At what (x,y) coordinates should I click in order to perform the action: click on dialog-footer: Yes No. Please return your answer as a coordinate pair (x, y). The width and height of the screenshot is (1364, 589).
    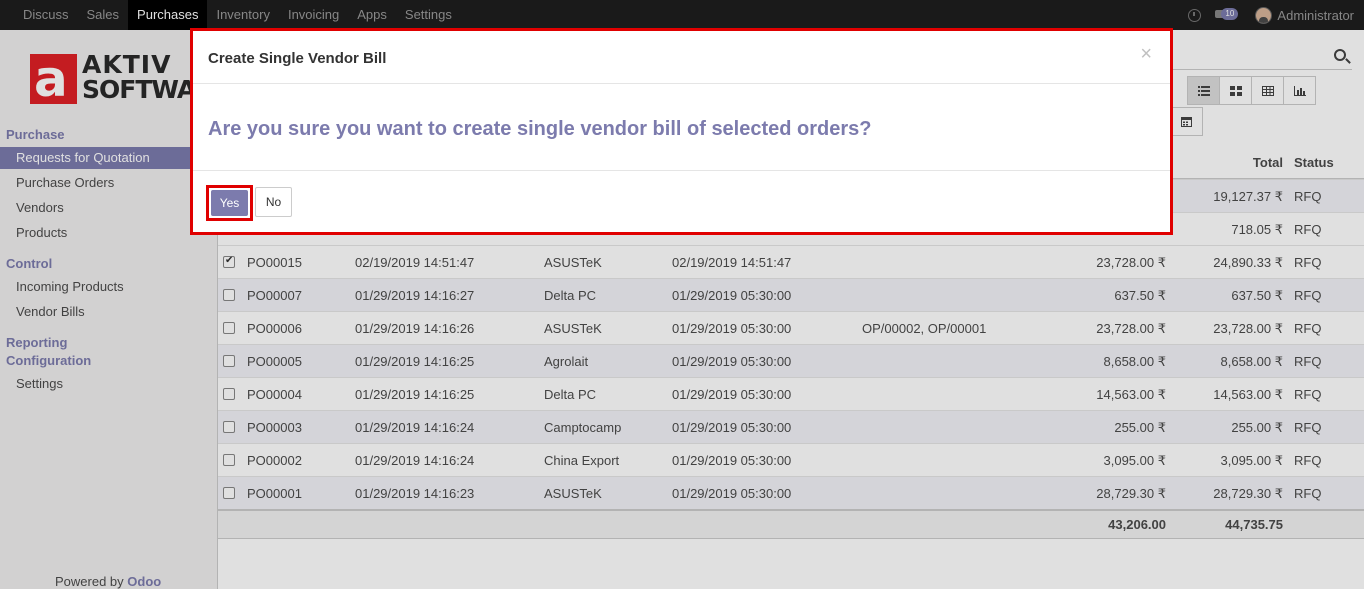
    Looking at the image, I should click on (681, 201).